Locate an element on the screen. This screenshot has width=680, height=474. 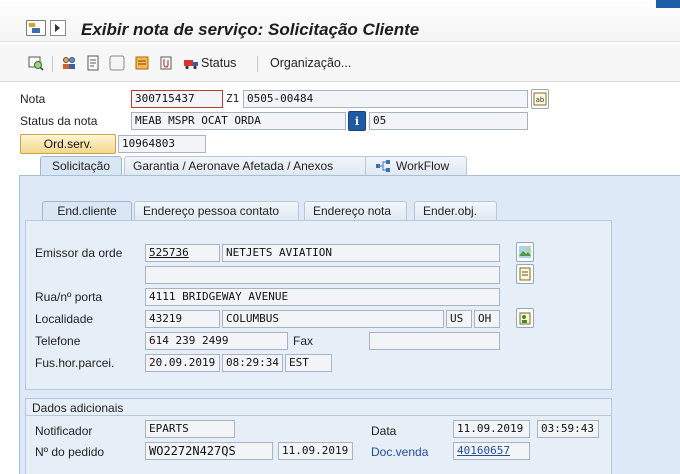
tab-end-cliente: End.cliente is located at coordinates (87, 211).